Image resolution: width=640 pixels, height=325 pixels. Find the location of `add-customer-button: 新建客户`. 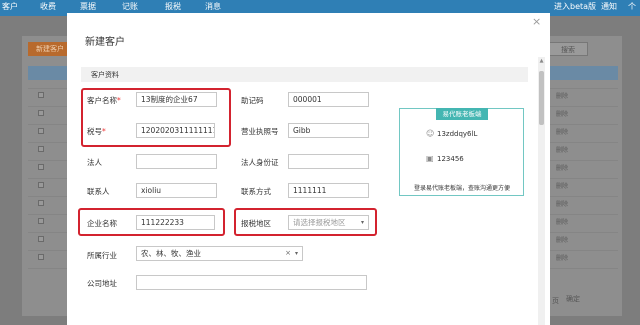

add-customer-button: 新建客户 is located at coordinates (50, 49).